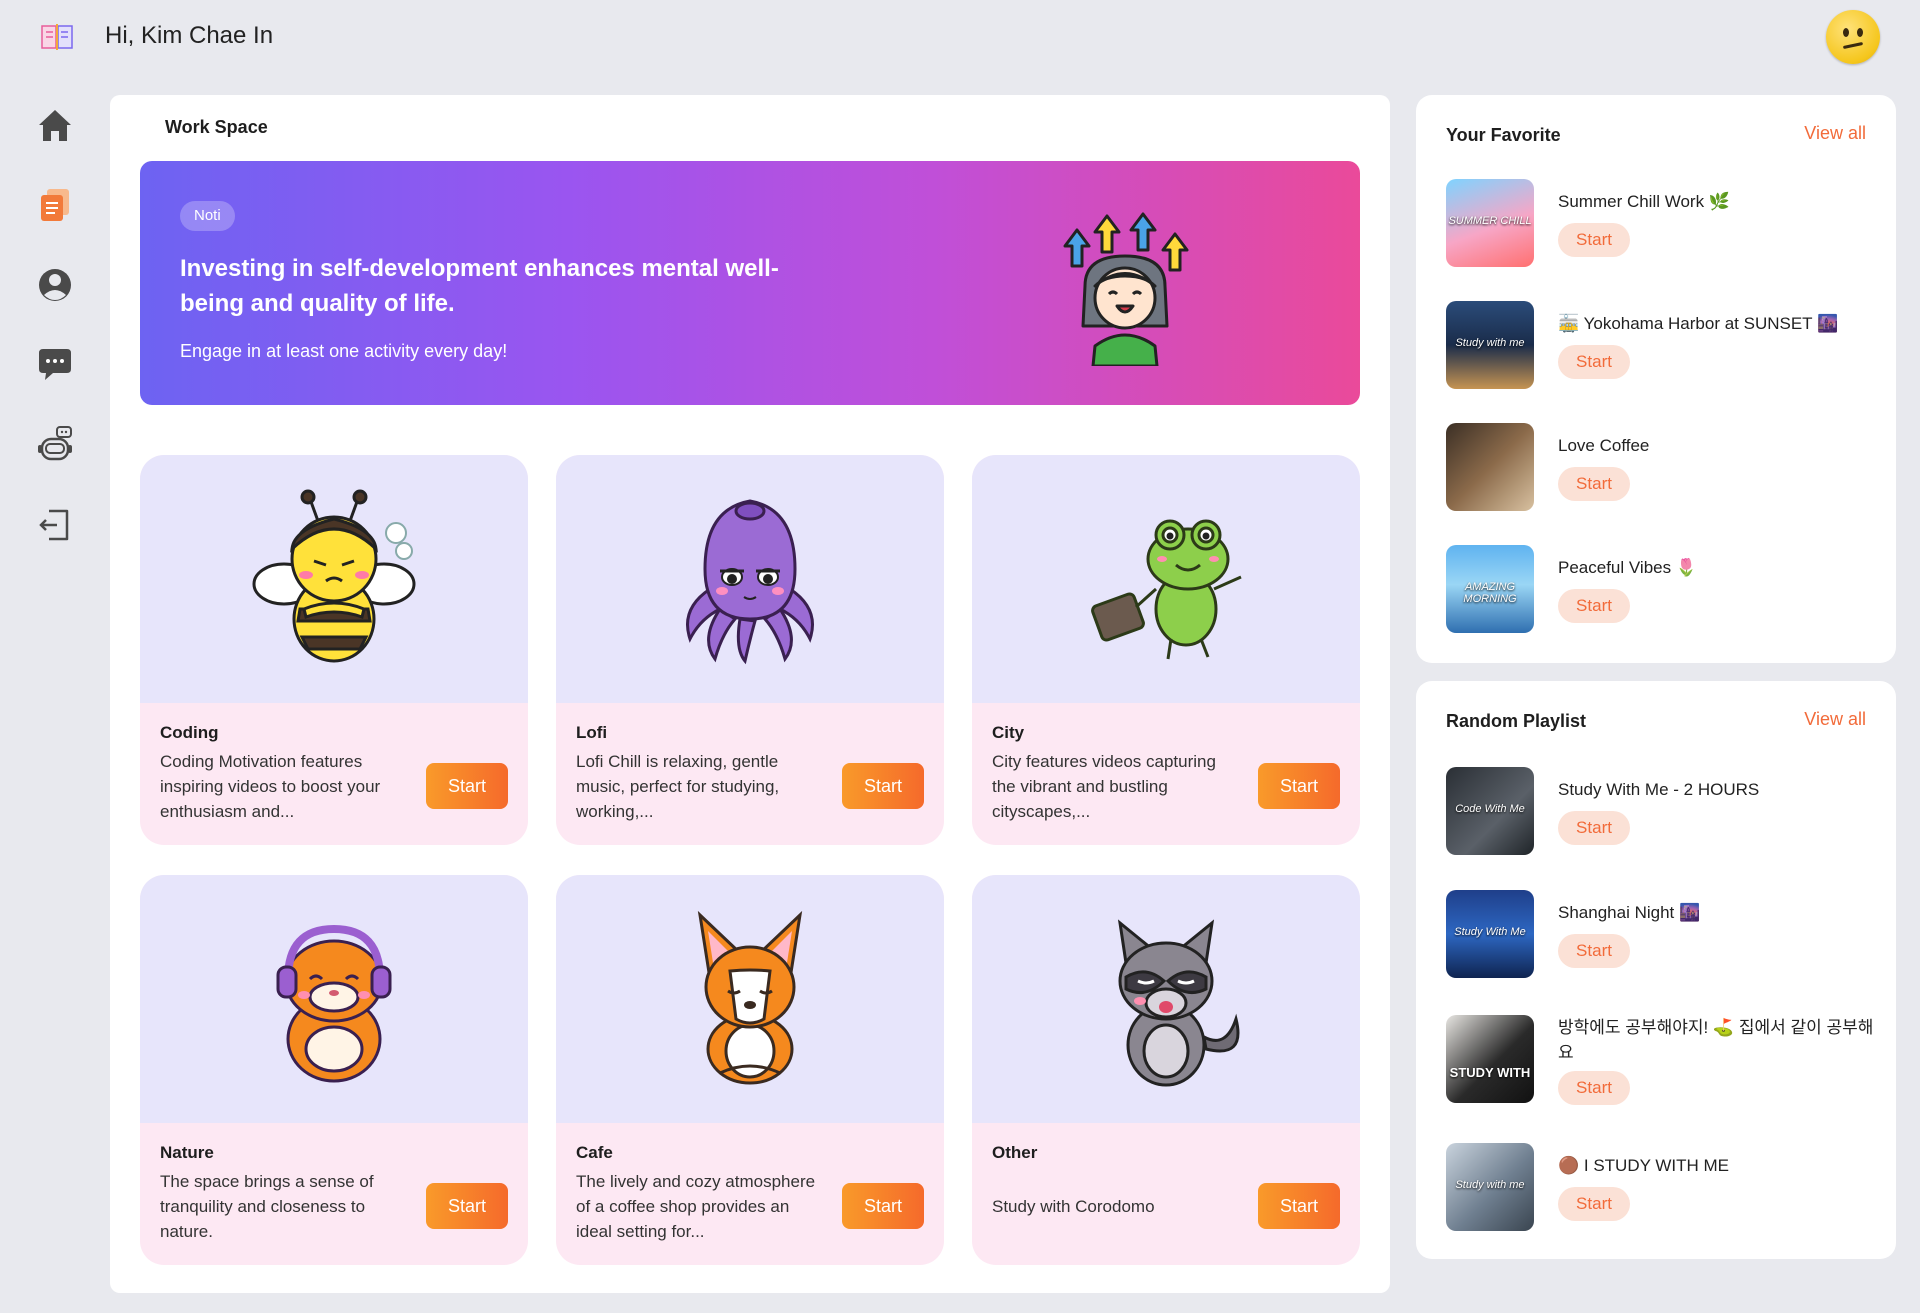  Describe the element at coordinates (1490, 593) in the screenshot. I see `thumbnail-caption: AMAZING MORNING` at that location.